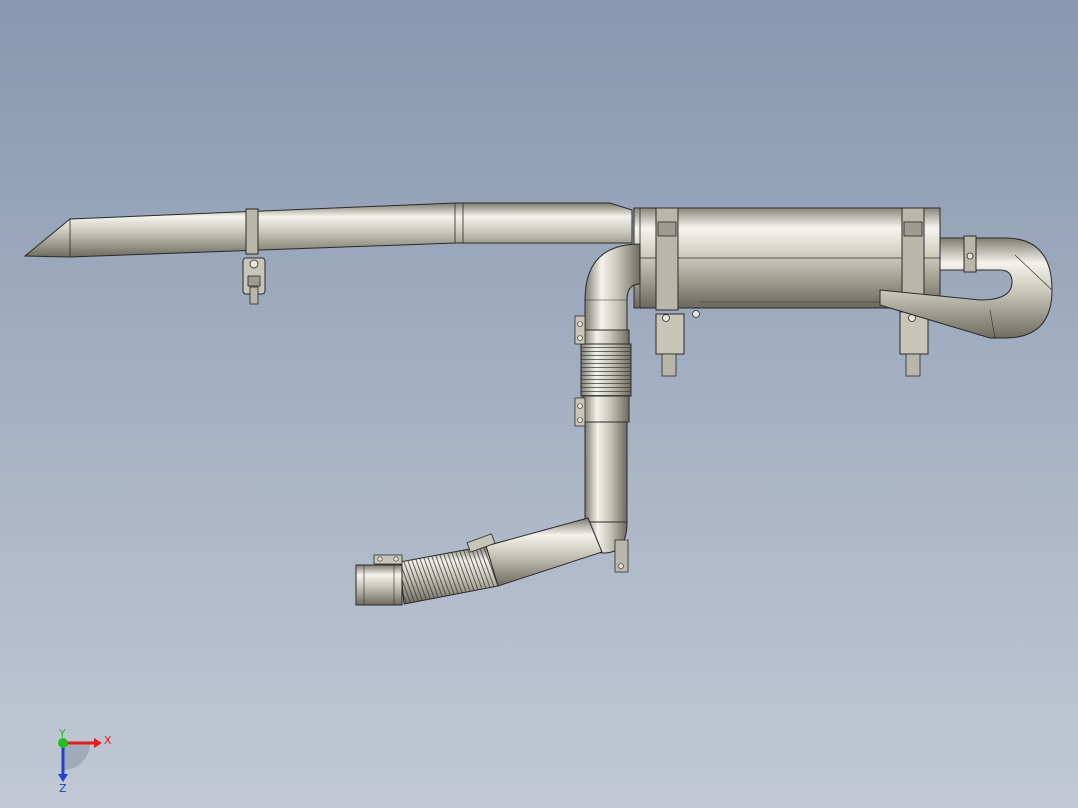 This screenshot has height=808, width=1078. I want to click on y-axis-label: Y, so click(62, 734).